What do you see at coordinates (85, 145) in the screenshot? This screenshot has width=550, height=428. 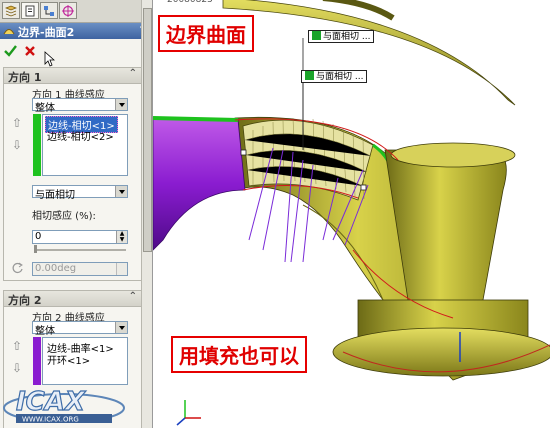 I see `direction1-curve-list: 边线-相切<1> 边线-相切<2>` at bounding box center [85, 145].